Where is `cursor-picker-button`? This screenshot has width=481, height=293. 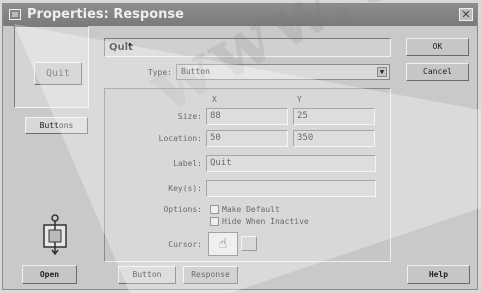
cursor-picker-button is located at coordinates (249, 243).